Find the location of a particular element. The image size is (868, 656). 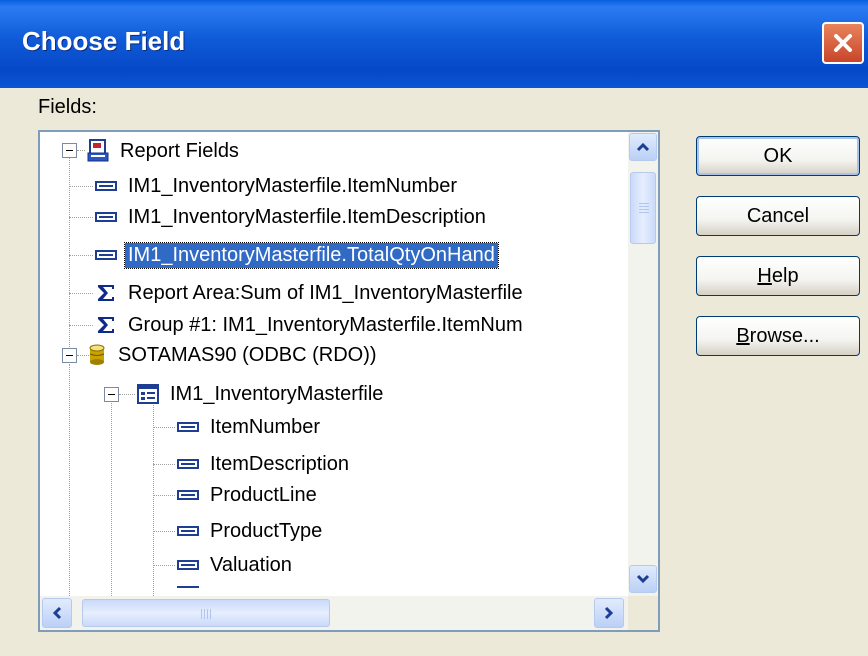

scroll-right-button is located at coordinates (609, 613).